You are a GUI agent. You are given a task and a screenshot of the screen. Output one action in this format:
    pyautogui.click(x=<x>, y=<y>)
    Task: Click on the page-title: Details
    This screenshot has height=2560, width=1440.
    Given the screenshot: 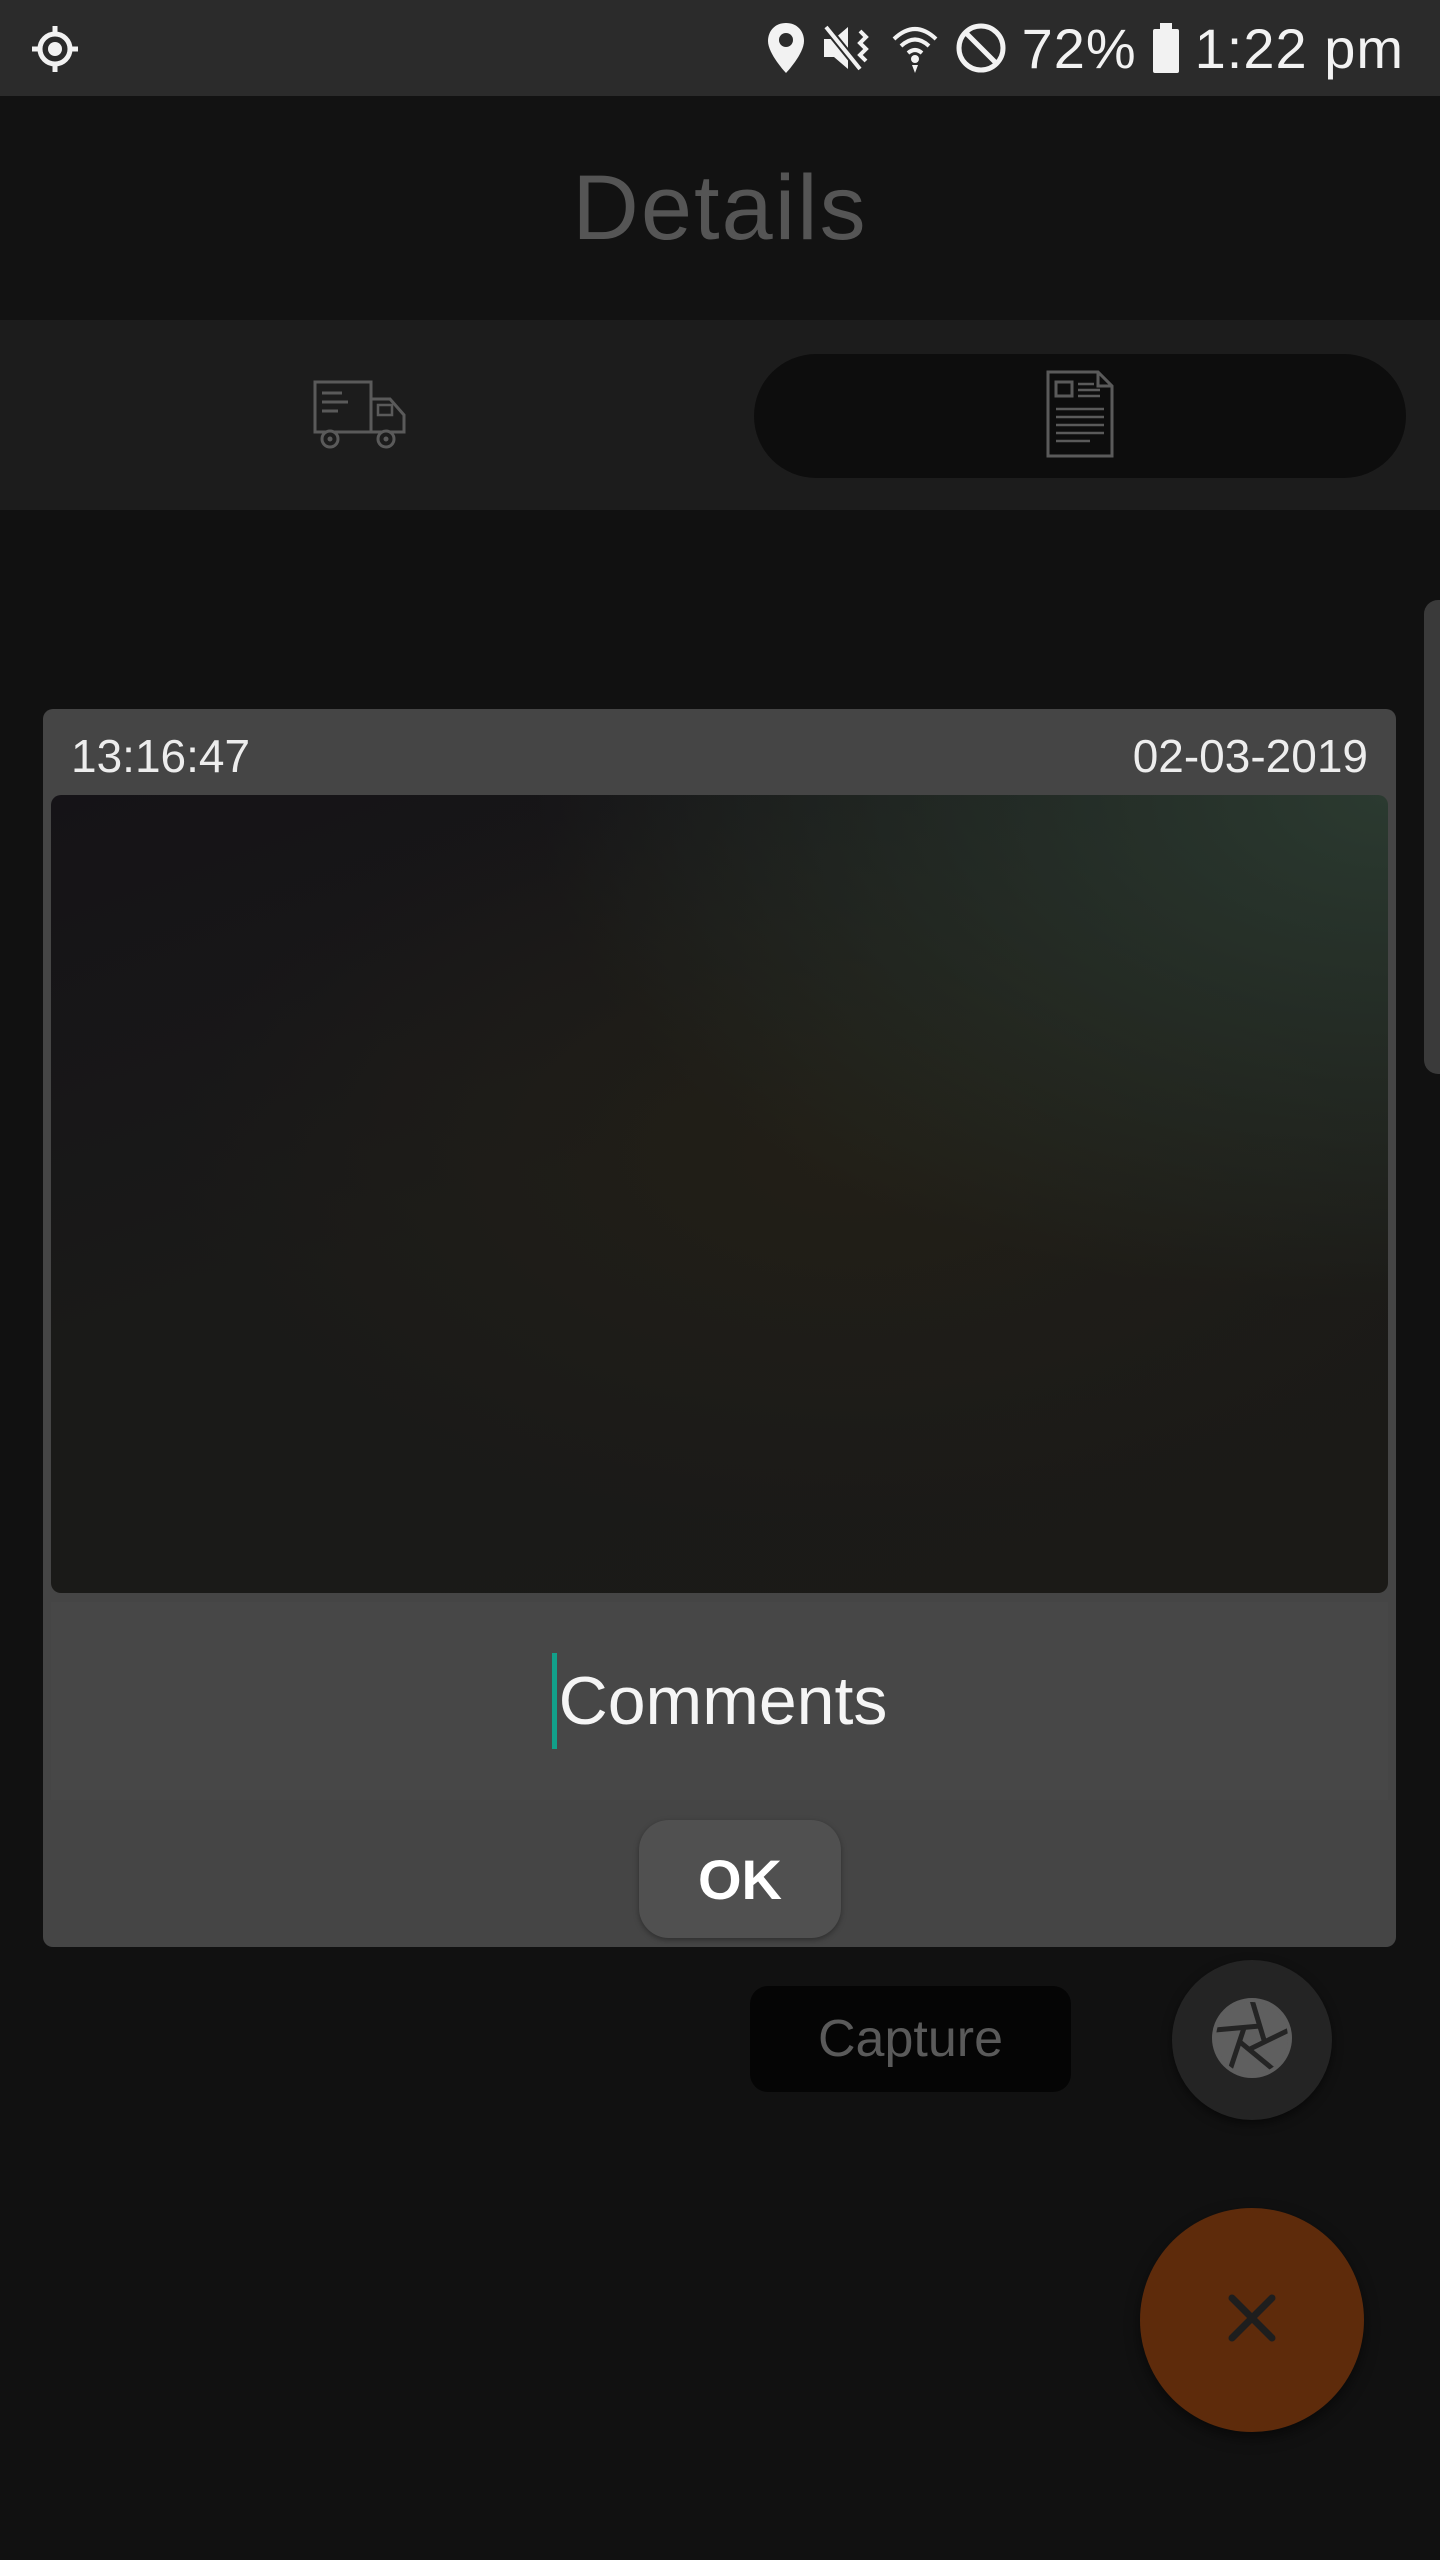 What is the action you would take?
    pyautogui.click(x=720, y=207)
    